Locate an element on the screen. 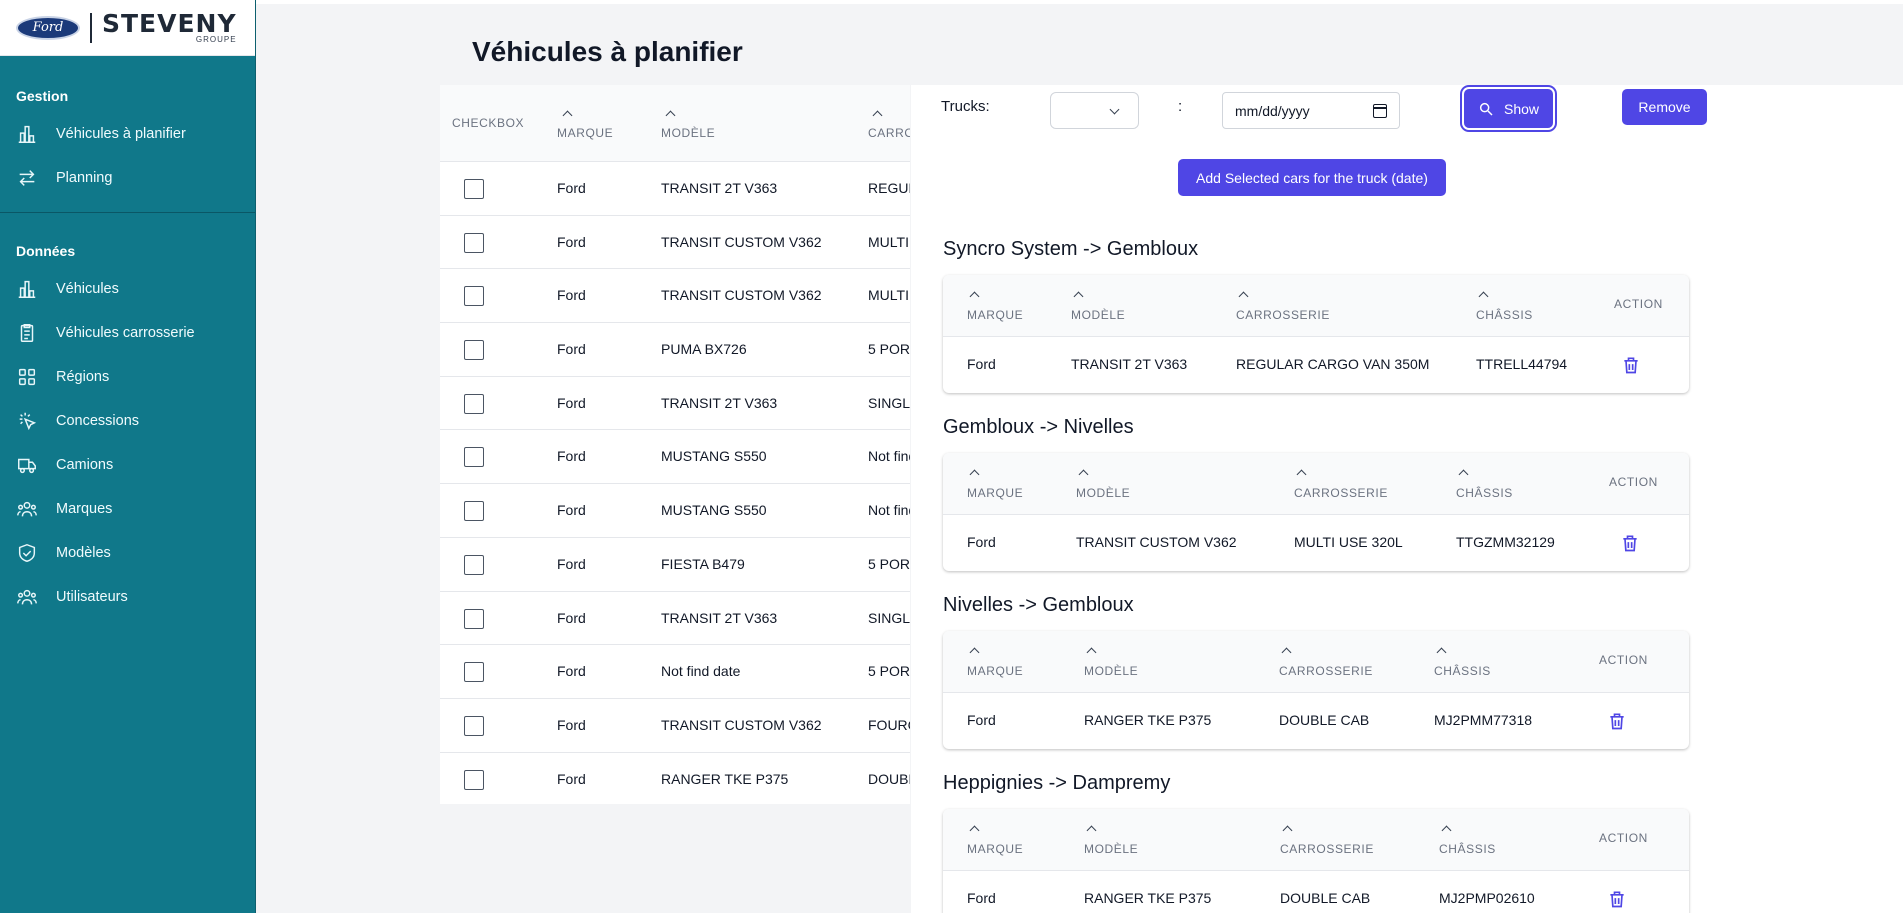  sidebar-item-regions: Régions is located at coordinates (127, 377).